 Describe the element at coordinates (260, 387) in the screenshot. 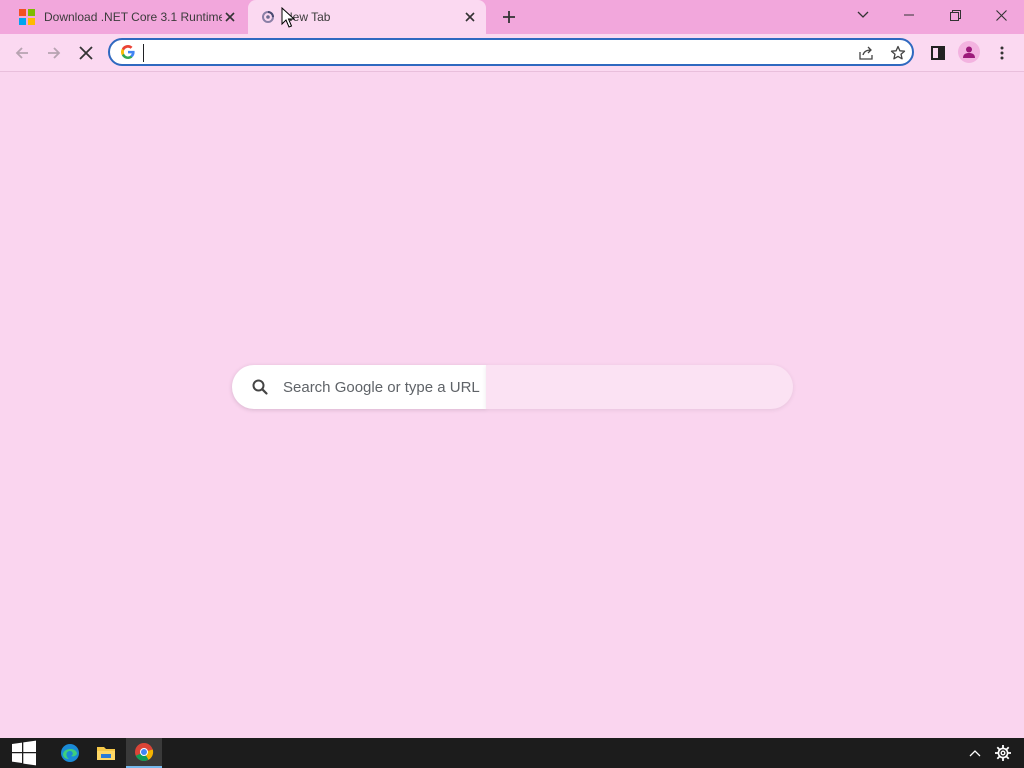

I see `search-icon` at that location.